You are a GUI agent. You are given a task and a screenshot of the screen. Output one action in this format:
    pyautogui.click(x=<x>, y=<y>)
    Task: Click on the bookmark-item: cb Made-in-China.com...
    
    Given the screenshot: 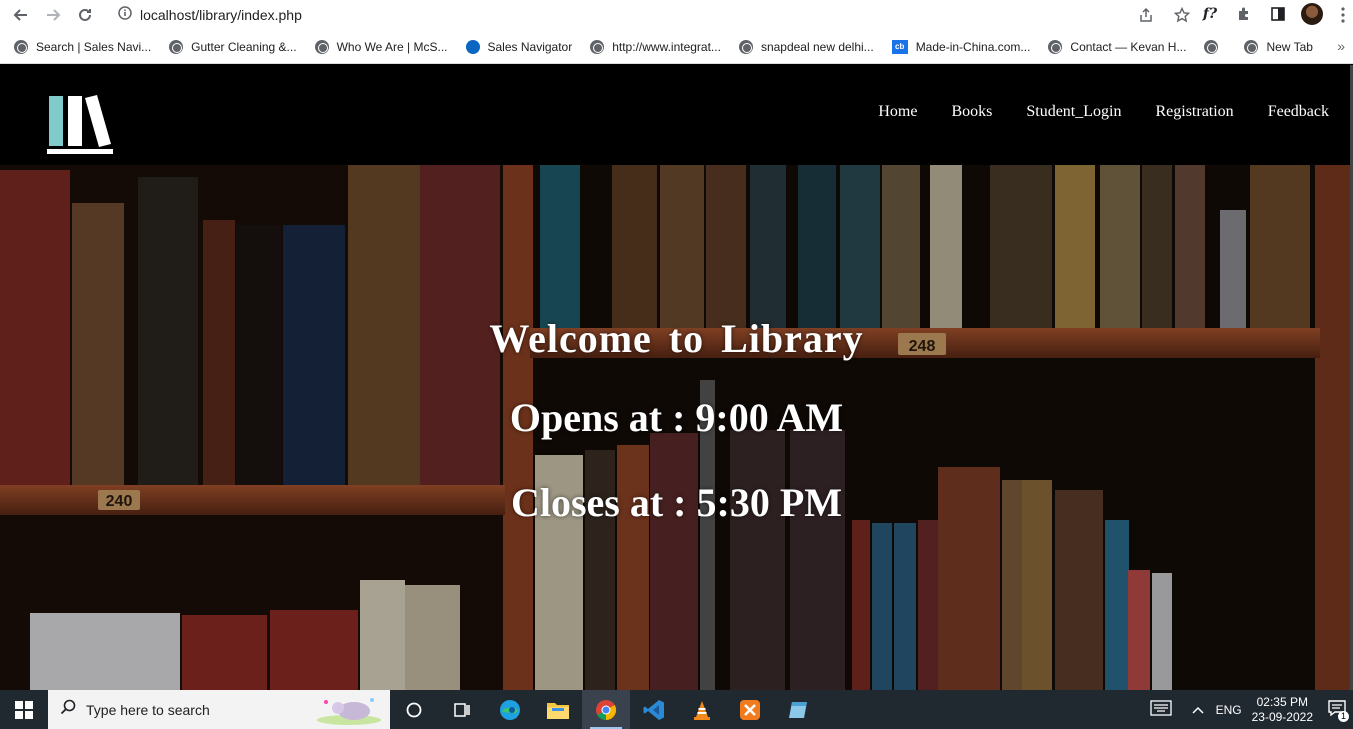 What is the action you would take?
    pyautogui.click(x=961, y=46)
    